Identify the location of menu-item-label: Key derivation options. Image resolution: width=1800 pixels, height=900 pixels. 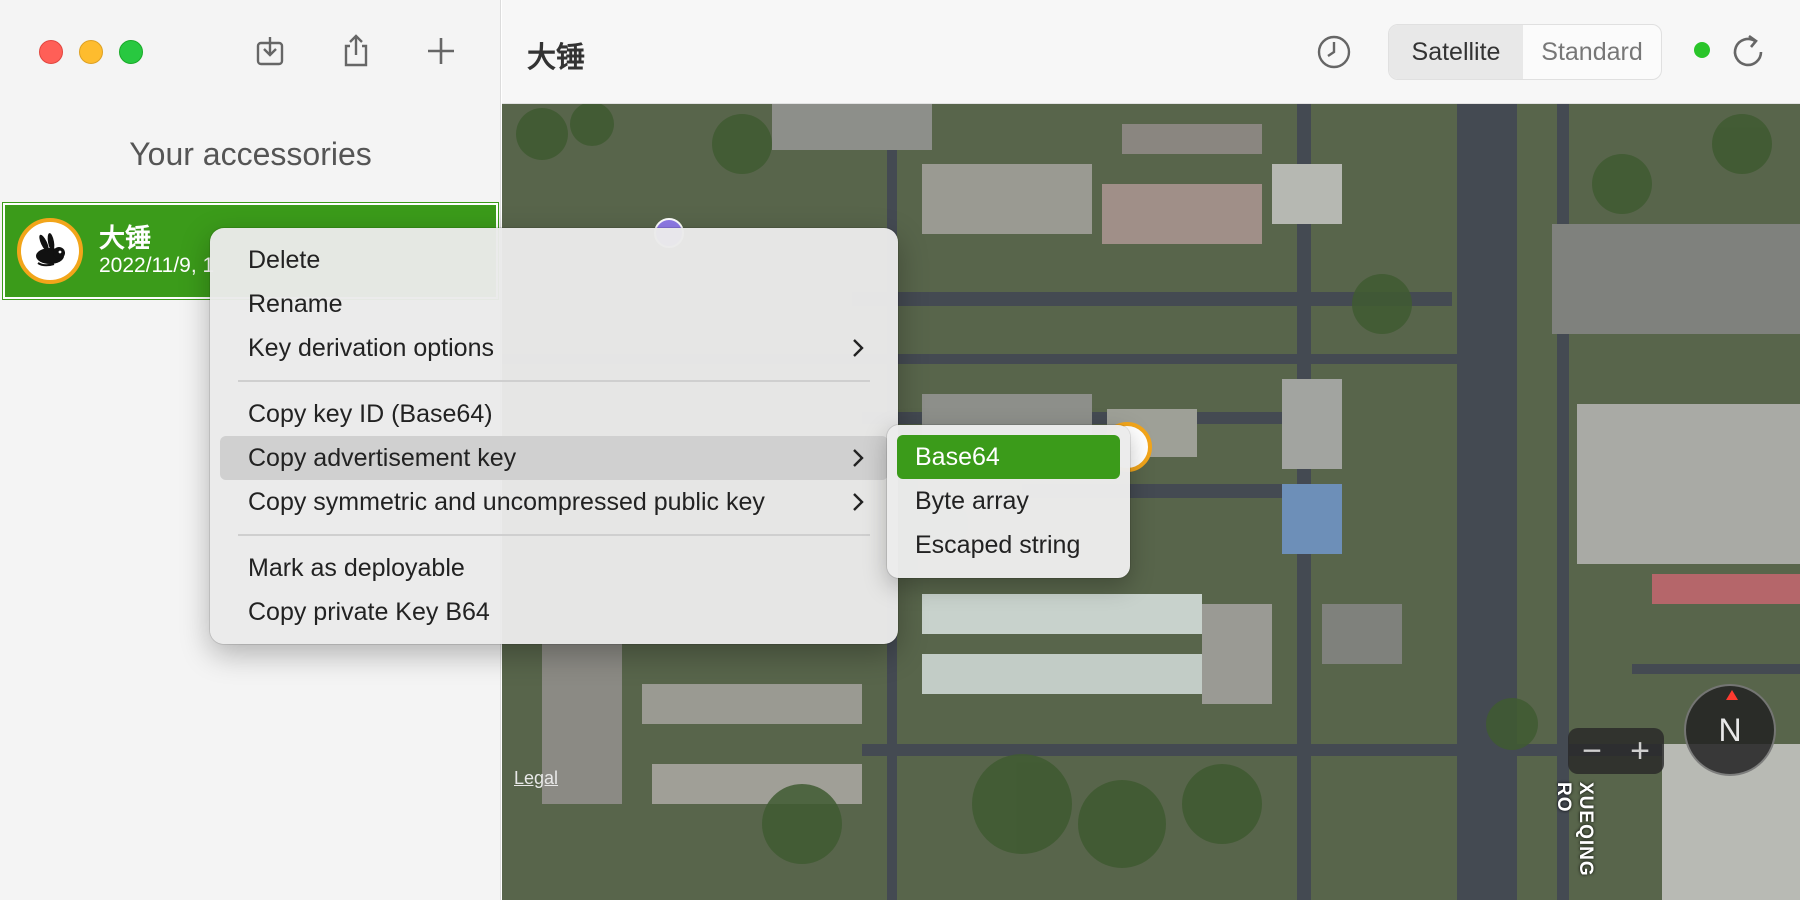
(371, 347).